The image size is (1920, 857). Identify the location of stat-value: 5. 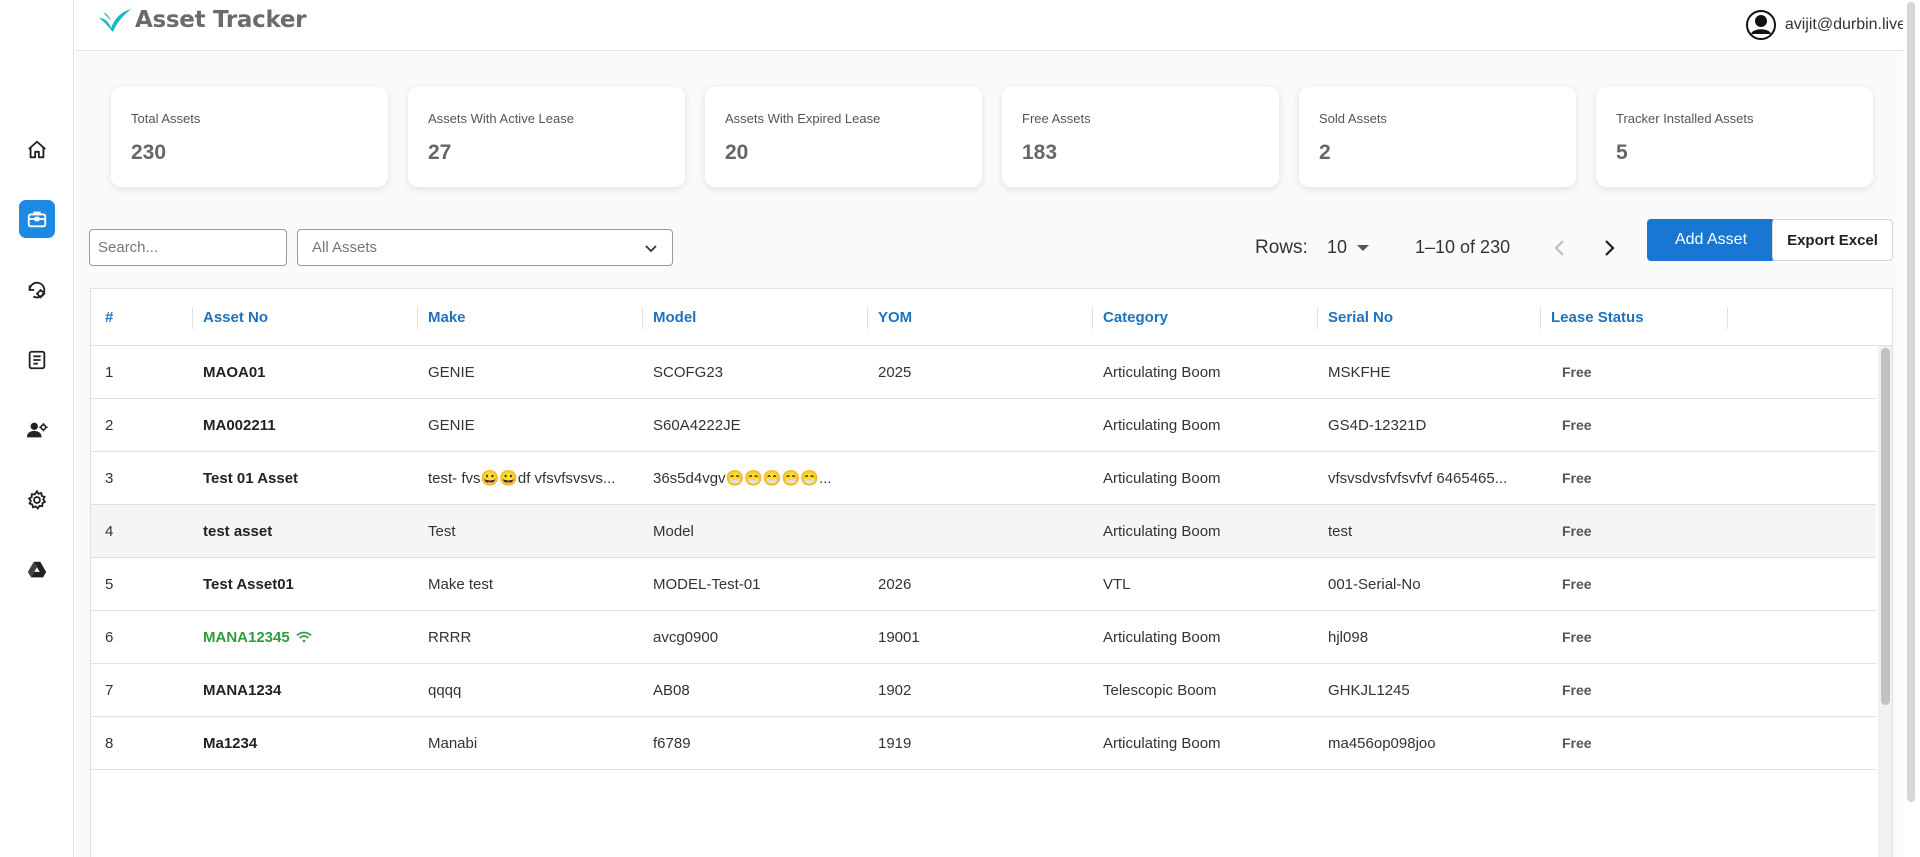
(1622, 152).